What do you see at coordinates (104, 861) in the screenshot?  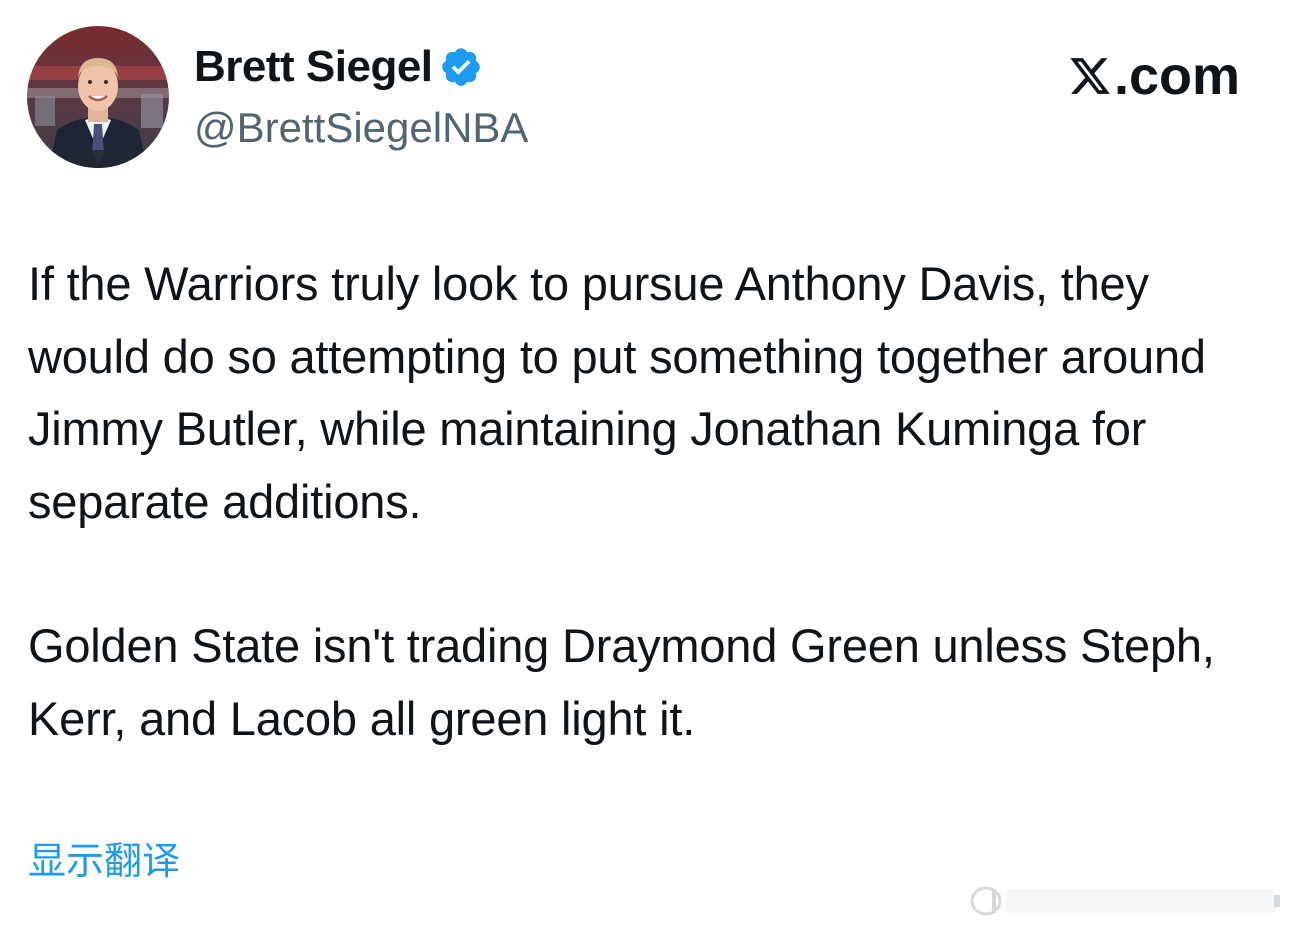 I see `show-translation-link: 显示翻译` at bounding box center [104, 861].